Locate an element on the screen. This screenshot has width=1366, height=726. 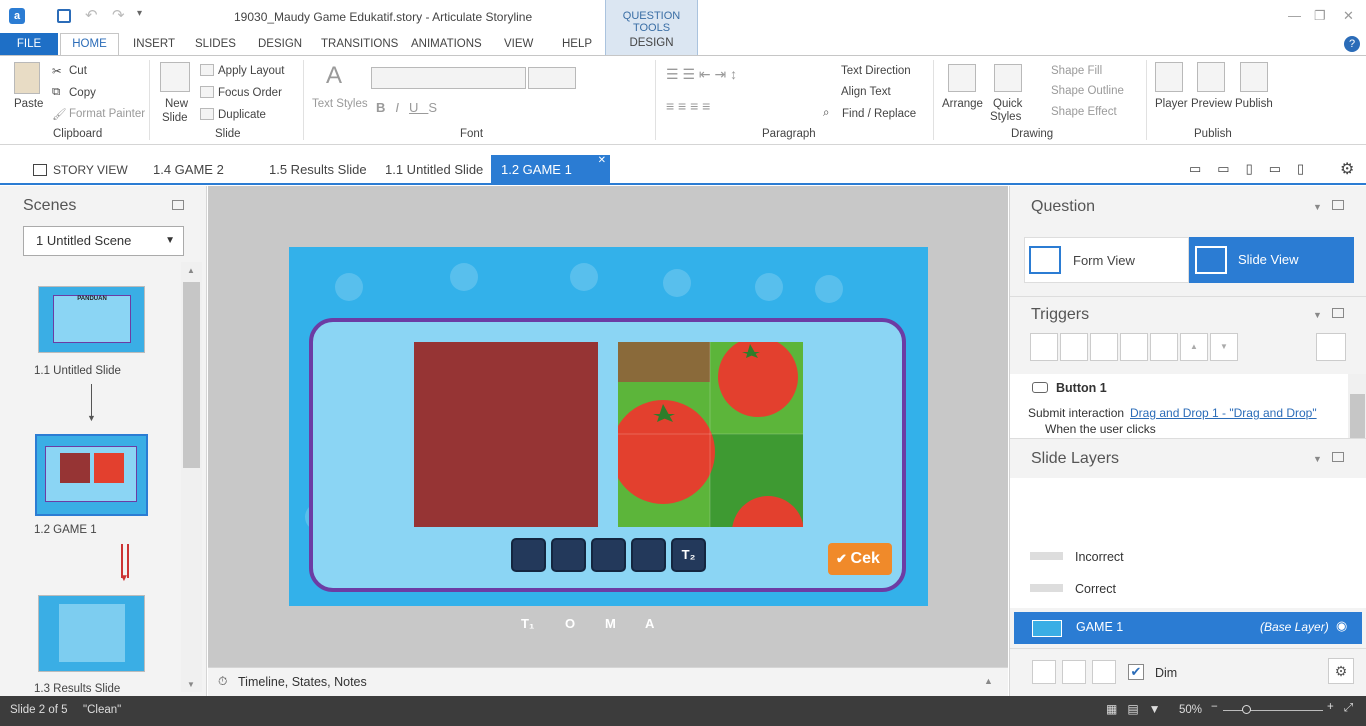
paste-button: Paste is located at coordinates (28, 104).